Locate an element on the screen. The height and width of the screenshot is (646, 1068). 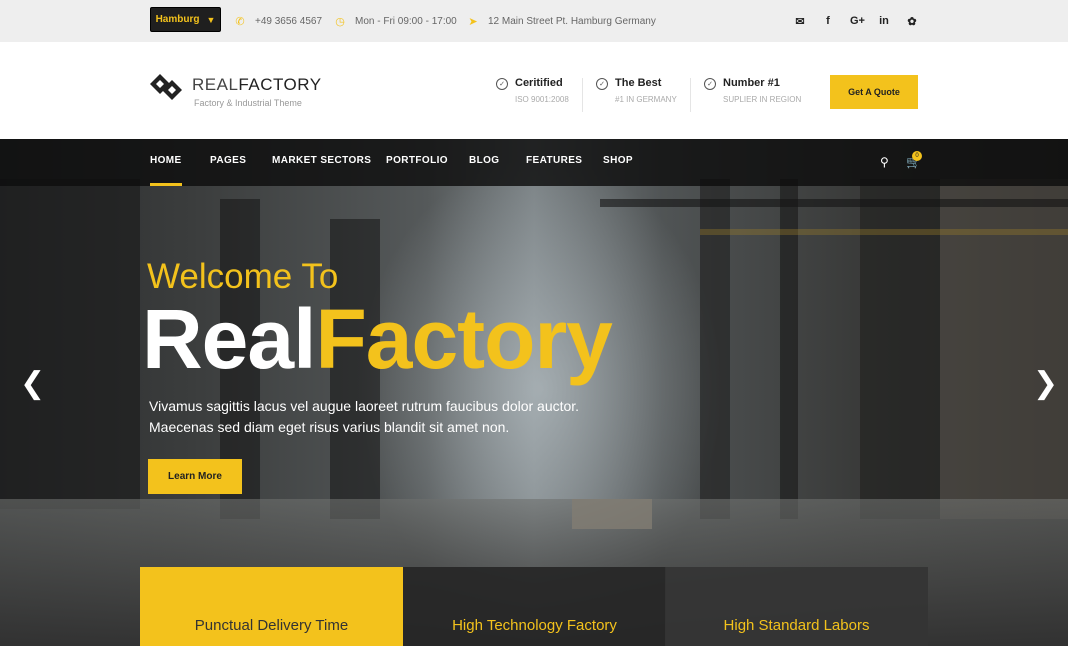
nav-market-sectors: MARKET SECTORS is located at coordinates (321, 162).